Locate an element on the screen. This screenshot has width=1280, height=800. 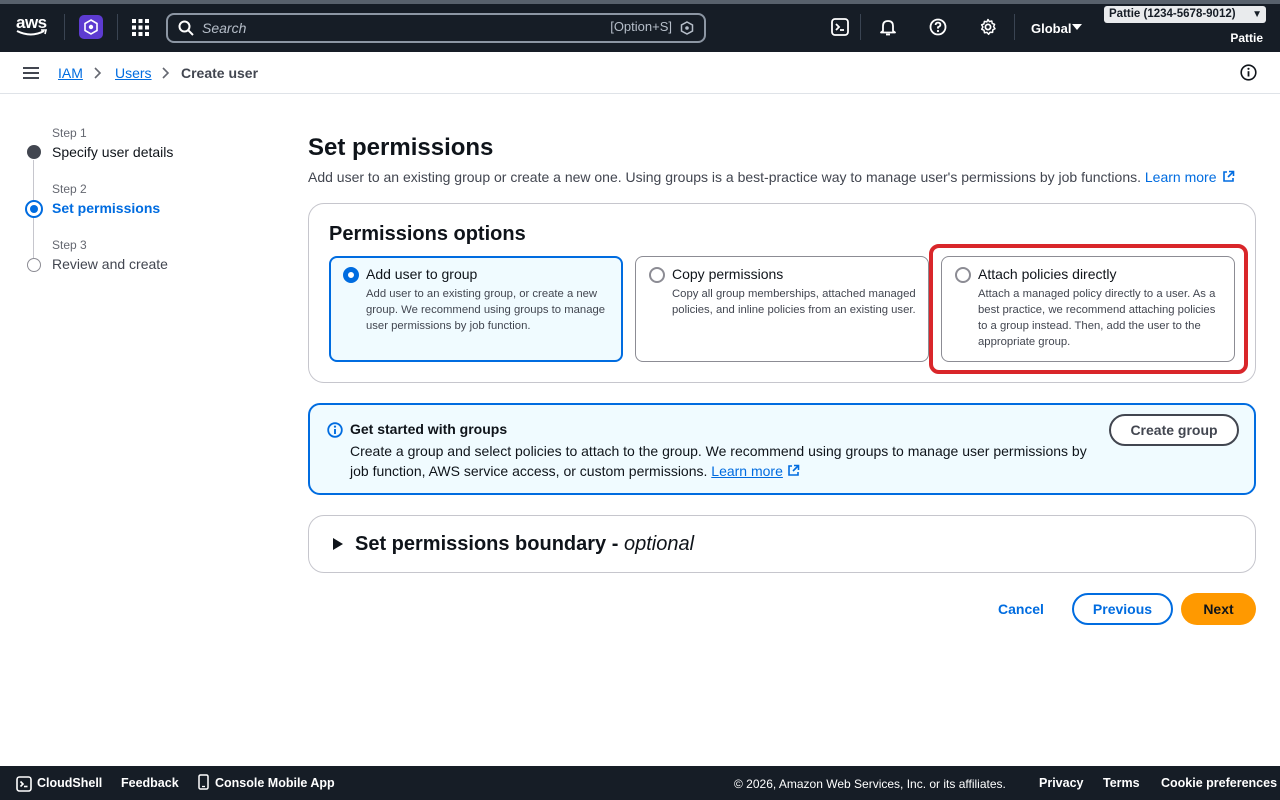
menu-icon is located at coordinates (31, 73).